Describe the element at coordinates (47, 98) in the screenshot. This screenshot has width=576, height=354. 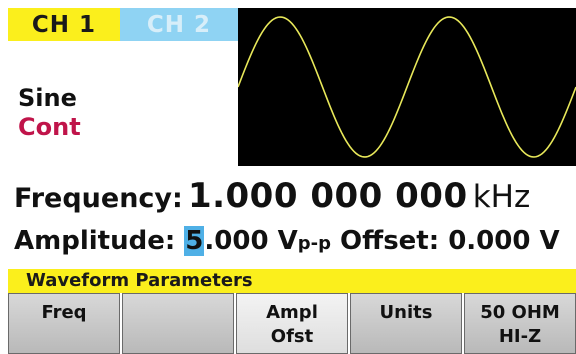
I see `waveform-shape: Sine` at that location.